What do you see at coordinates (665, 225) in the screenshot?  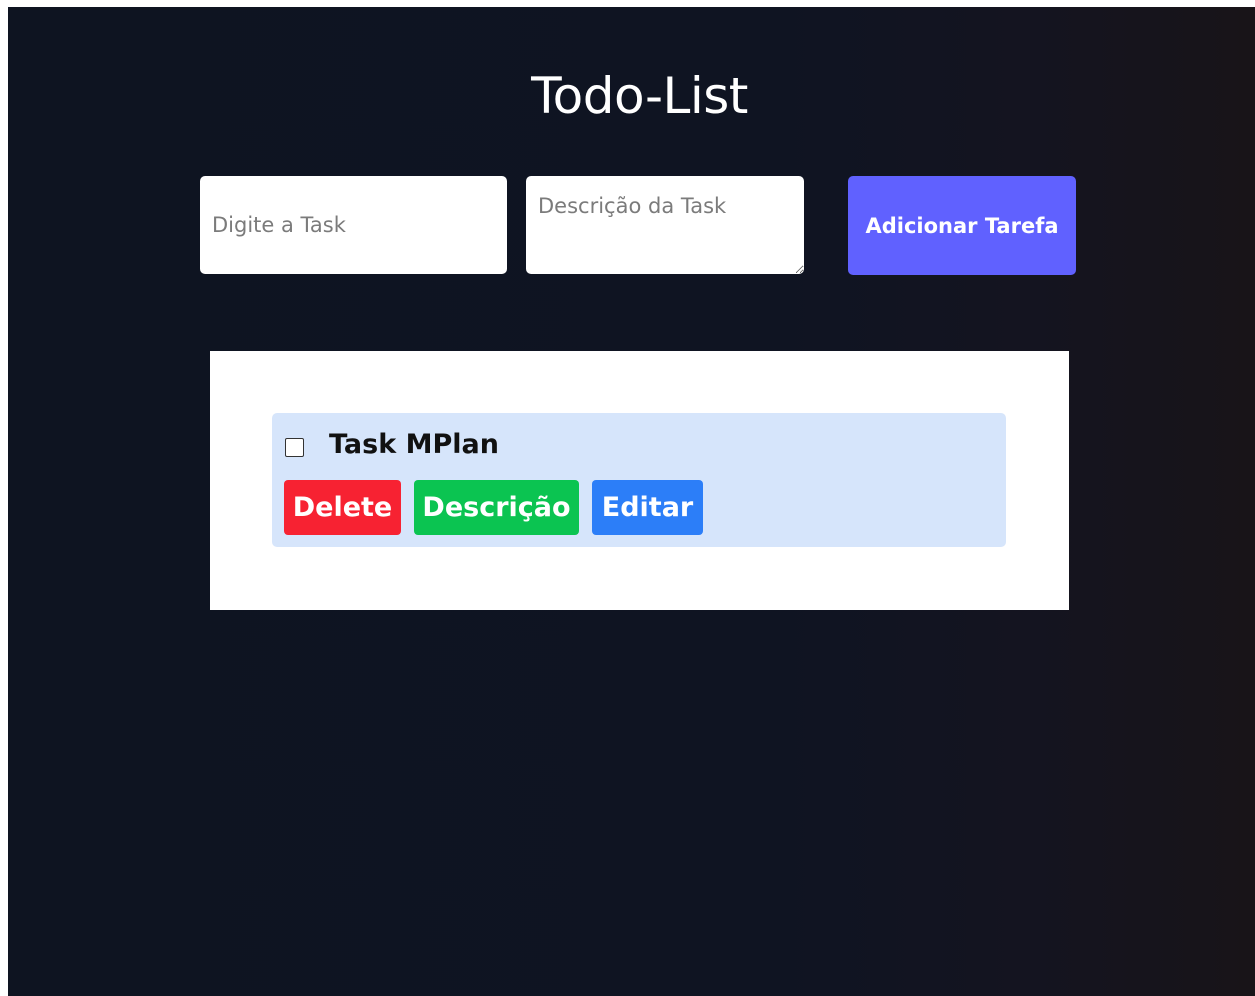 I see `task-description-textarea` at bounding box center [665, 225].